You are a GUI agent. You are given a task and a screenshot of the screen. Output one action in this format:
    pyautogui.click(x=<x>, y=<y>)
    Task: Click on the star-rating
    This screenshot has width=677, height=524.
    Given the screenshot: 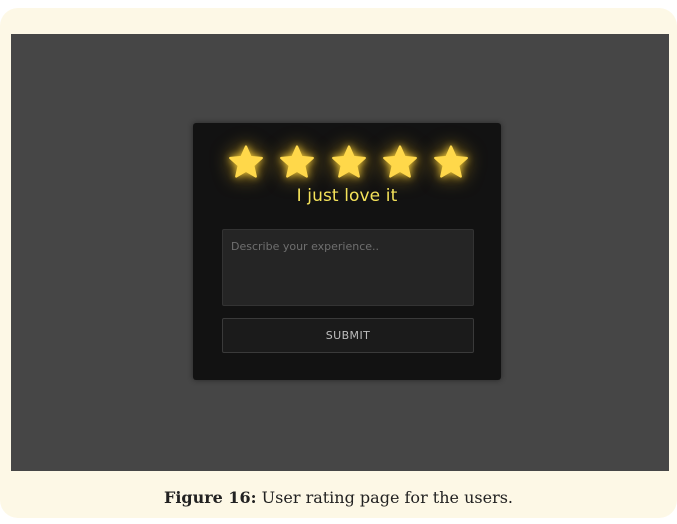 What is the action you would take?
    pyautogui.click(x=348, y=163)
    